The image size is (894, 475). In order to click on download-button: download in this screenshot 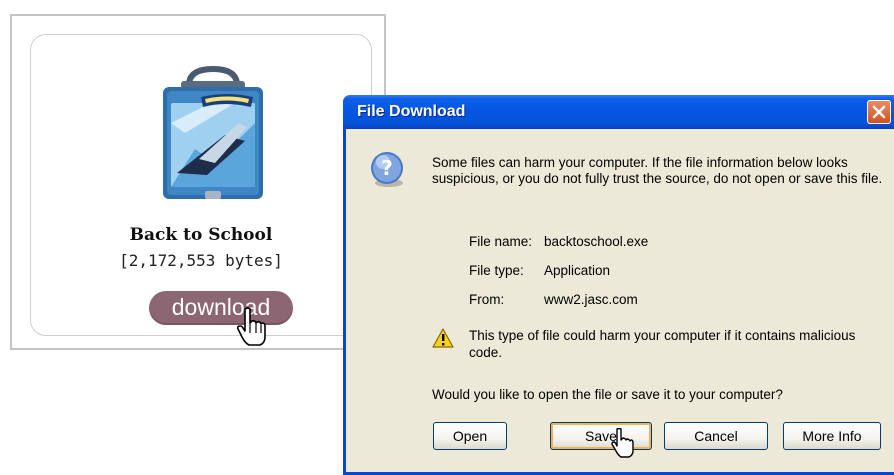, I will do `click(221, 308)`.